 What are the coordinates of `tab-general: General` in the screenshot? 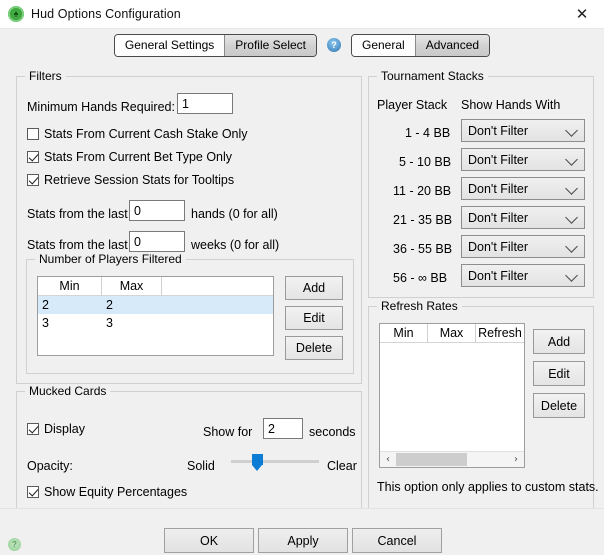 It's located at (384, 45).